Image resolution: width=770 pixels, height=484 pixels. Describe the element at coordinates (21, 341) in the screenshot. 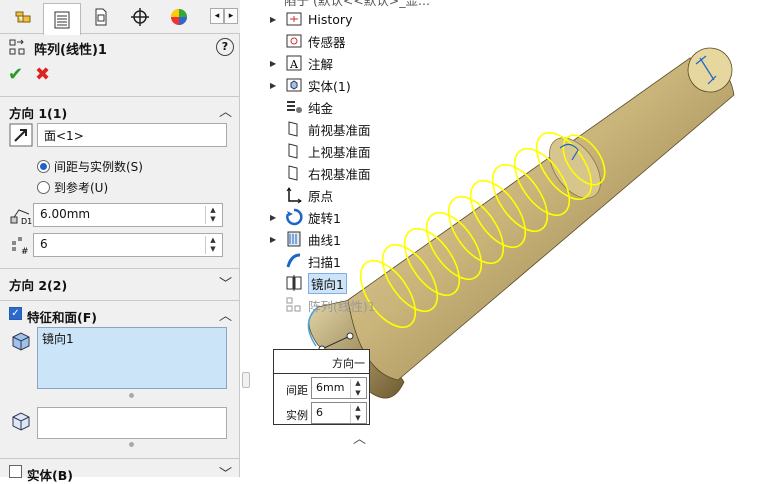

I see `features-selection-icon` at that location.